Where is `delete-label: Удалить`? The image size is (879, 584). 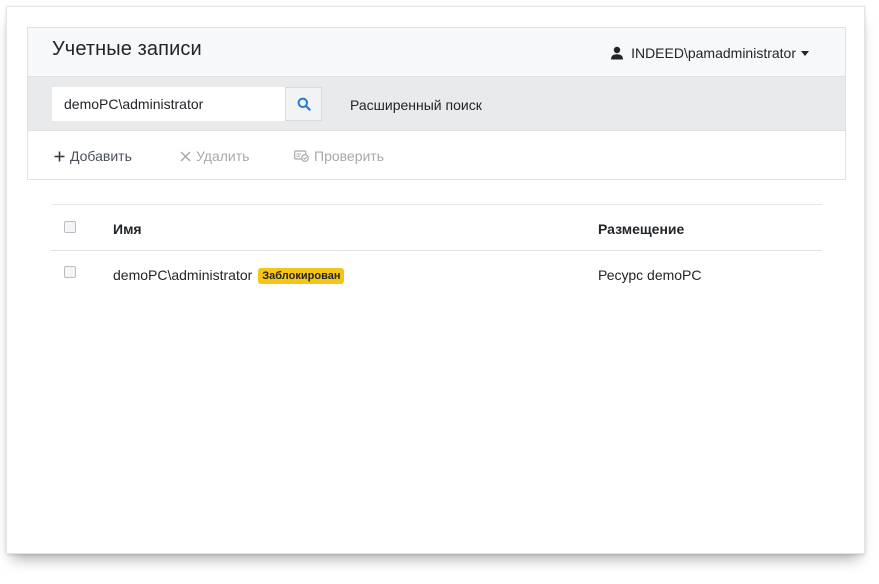 delete-label: Удалить is located at coordinates (223, 156).